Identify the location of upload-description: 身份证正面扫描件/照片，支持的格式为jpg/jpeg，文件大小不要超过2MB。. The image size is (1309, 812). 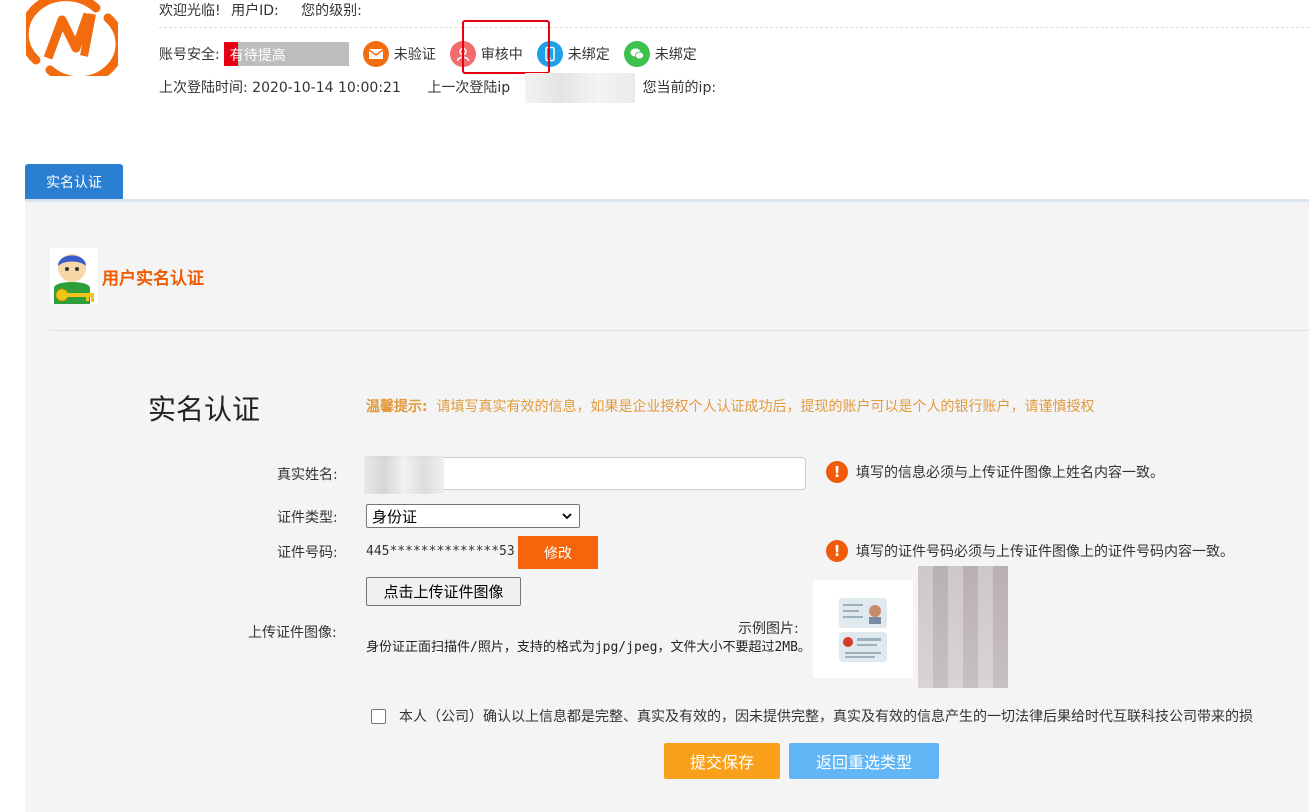
(588, 647).